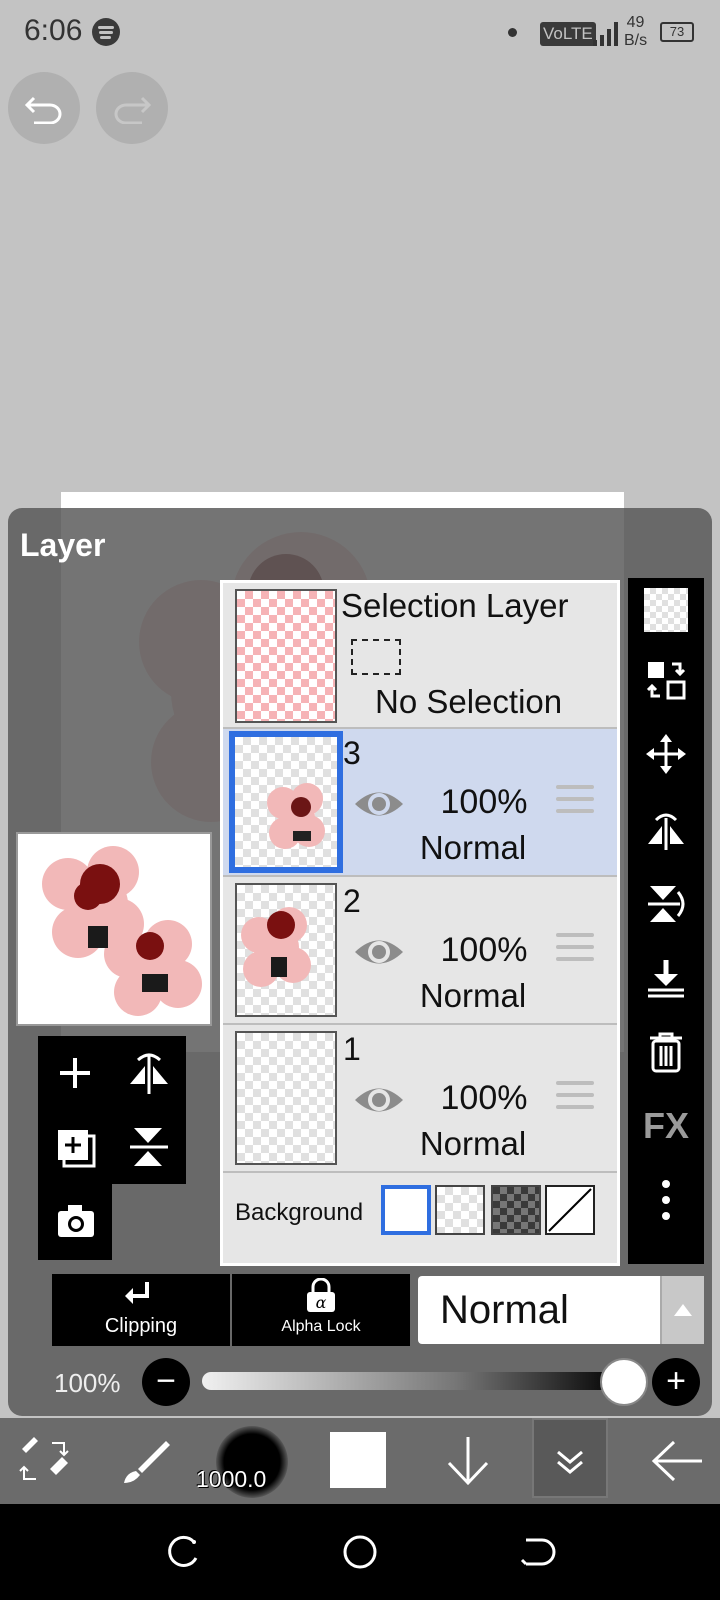 This screenshot has width=720, height=1600. Describe the element at coordinates (666, 1052) in the screenshot. I see `trash-icon` at that location.